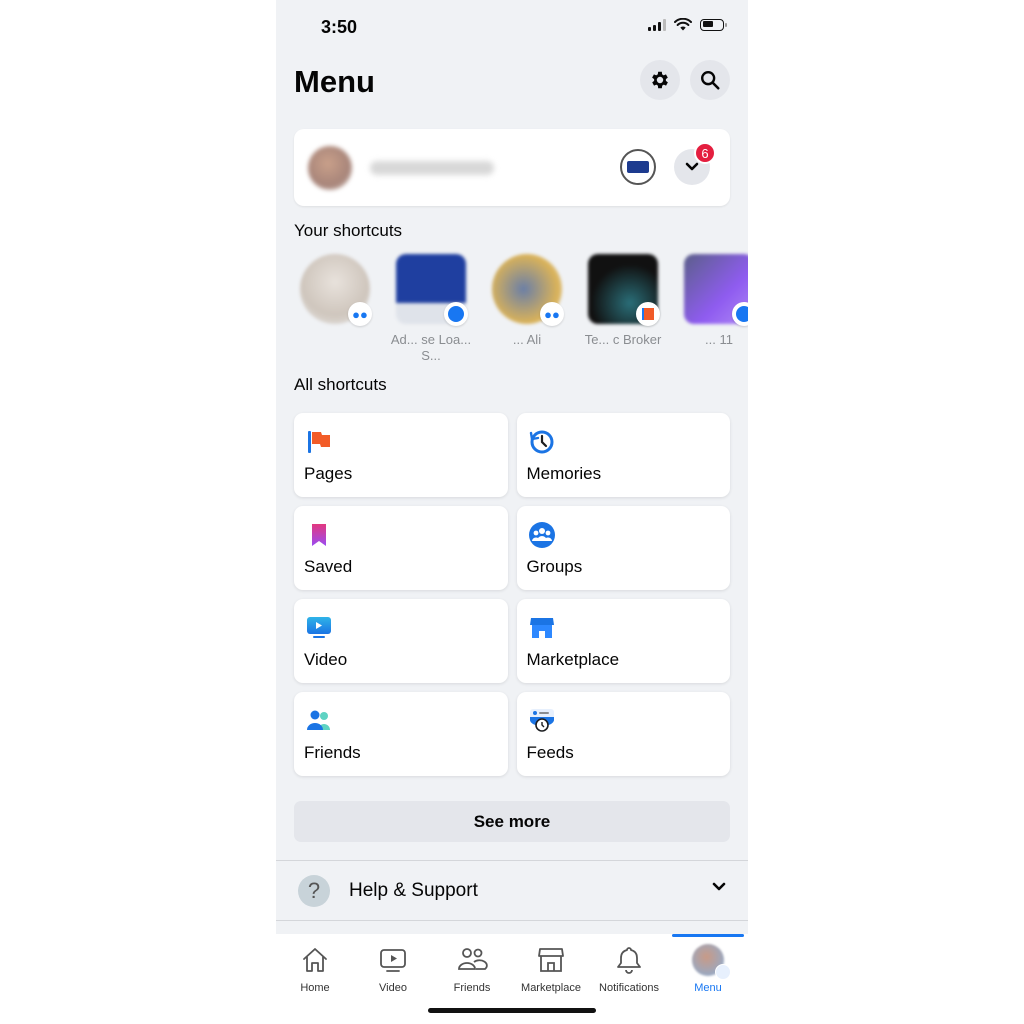  I want to click on shortcut-item: Te... c Broker, so click(630, 309).